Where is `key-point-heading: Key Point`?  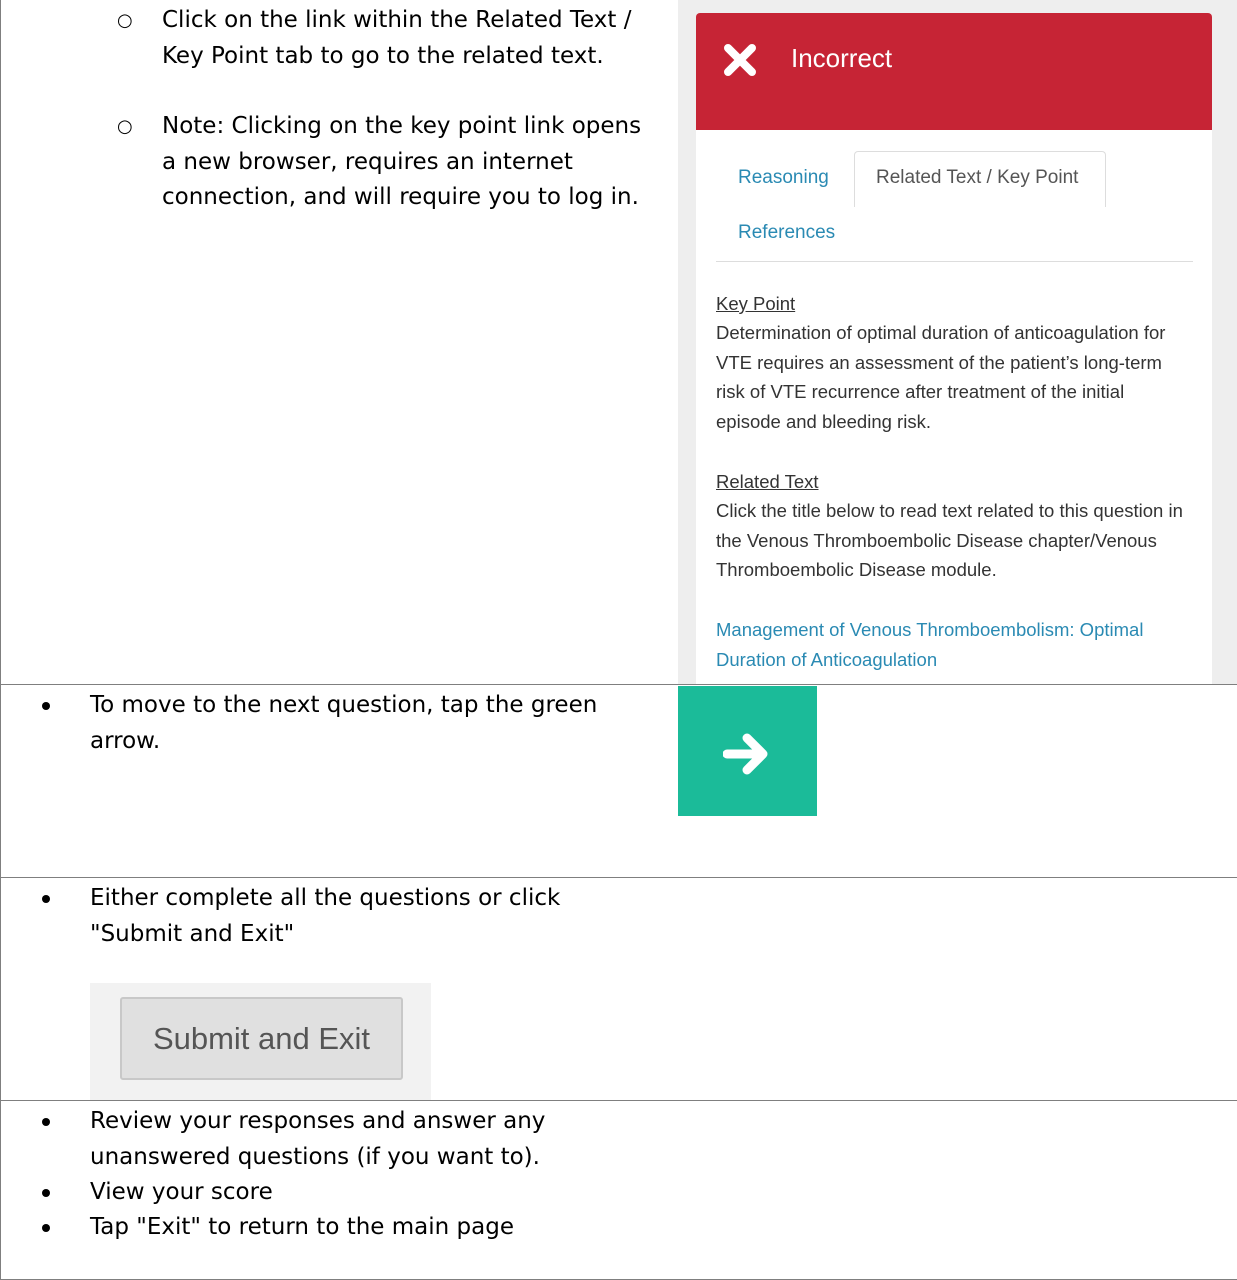
key-point-heading: Key Point is located at coordinates (756, 303).